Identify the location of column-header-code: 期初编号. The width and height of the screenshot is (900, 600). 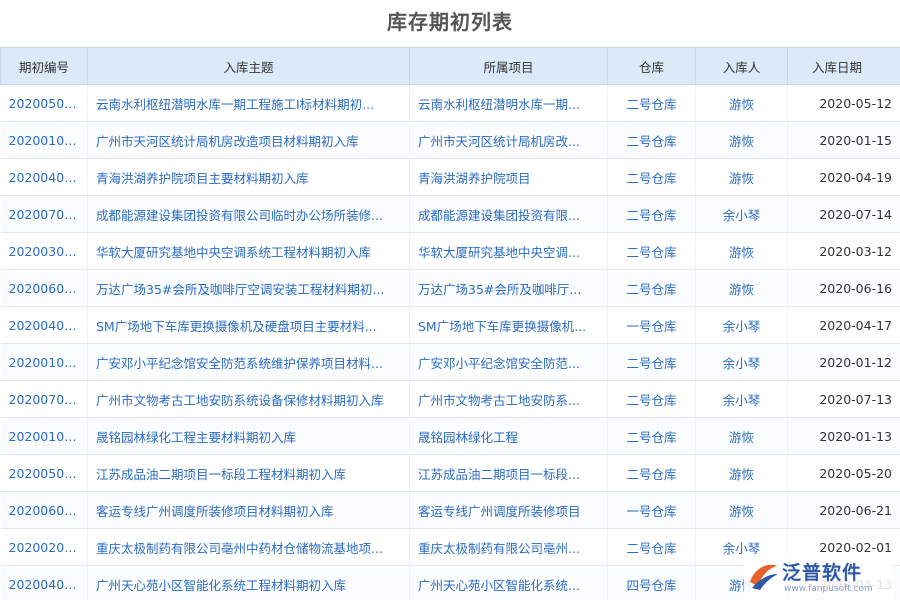
(44, 66).